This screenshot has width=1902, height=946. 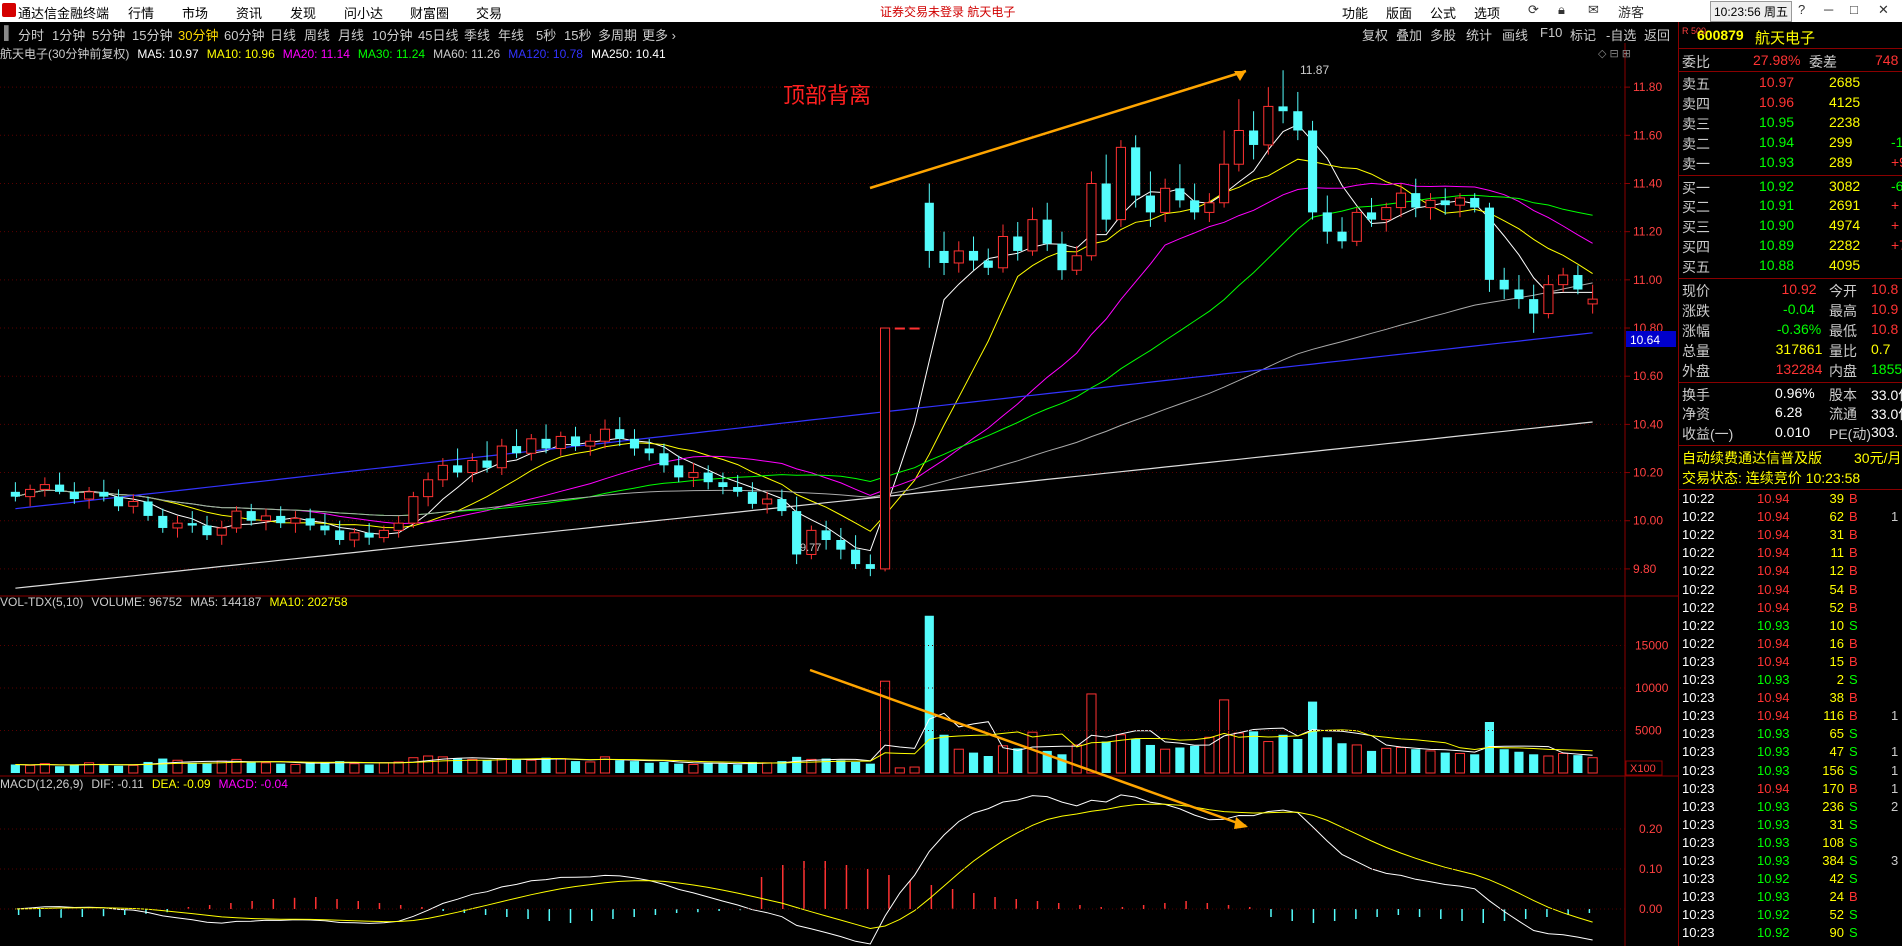 What do you see at coordinates (1836, 824) in the screenshot?
I see `quote-cell: 31` at bounding box center [1836, 824].